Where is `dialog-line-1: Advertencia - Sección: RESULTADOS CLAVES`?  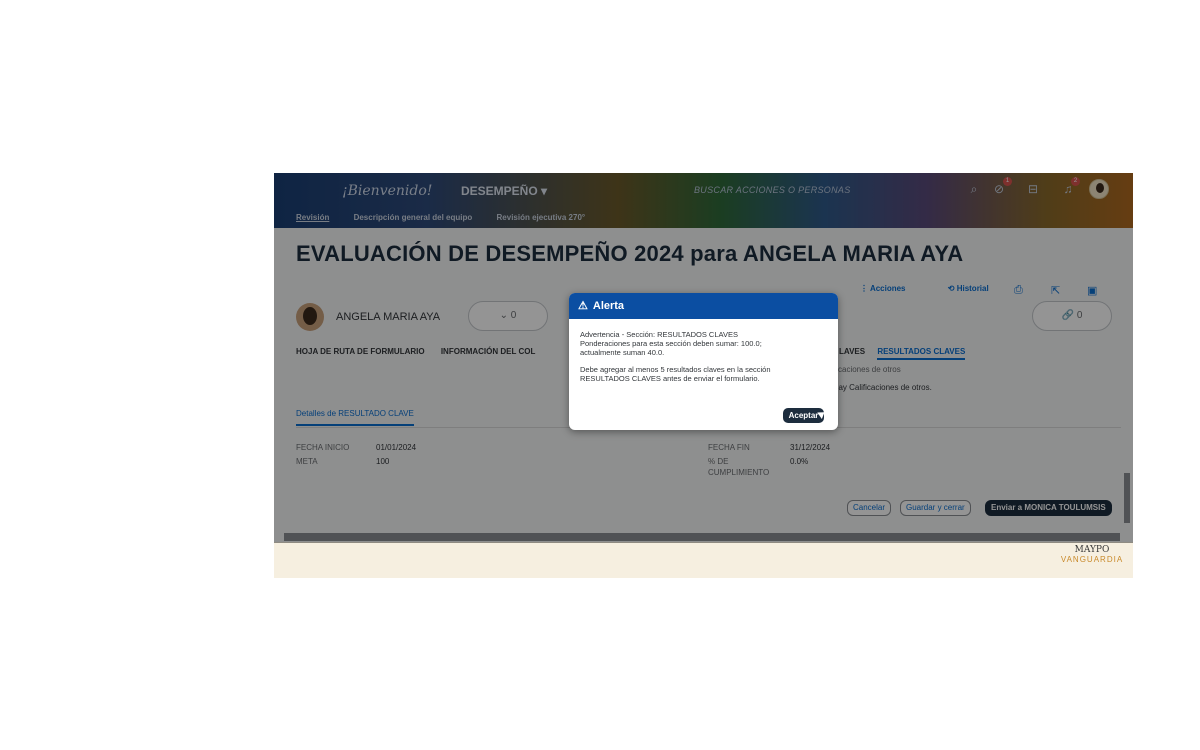
dialog-line-1: Advertencia - Sección: RESULTADOS CLAVES is located at coordinates (659, 334).